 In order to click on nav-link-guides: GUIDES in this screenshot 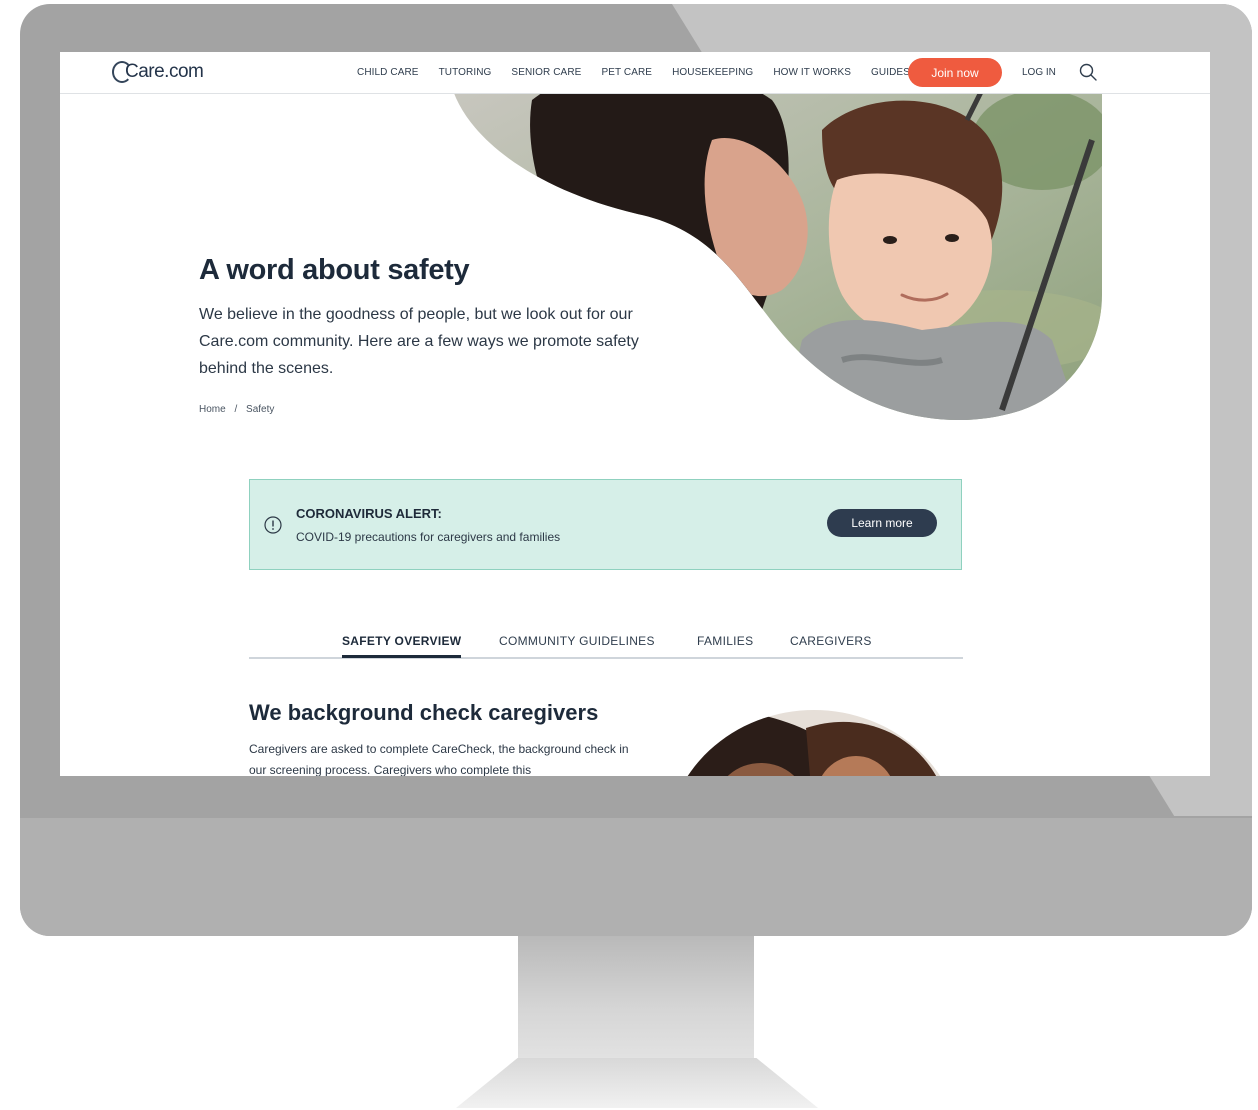, I will do `click(890, 72)`.